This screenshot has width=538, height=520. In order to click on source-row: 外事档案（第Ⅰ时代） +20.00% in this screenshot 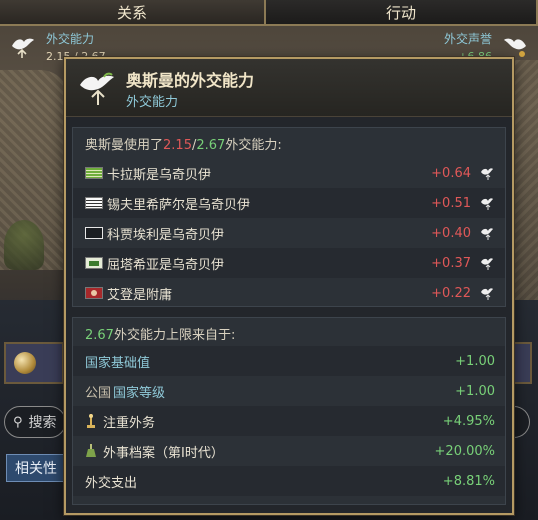, I will do `click(289, 451)`.